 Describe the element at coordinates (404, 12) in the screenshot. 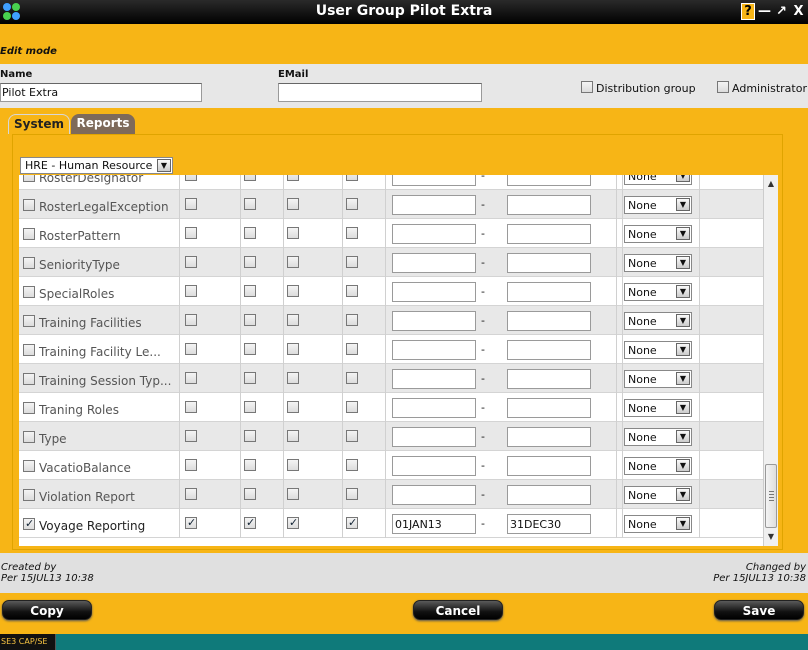

I see `title-bar: User Group Pilot Extra ? — ↗ X` at that location.